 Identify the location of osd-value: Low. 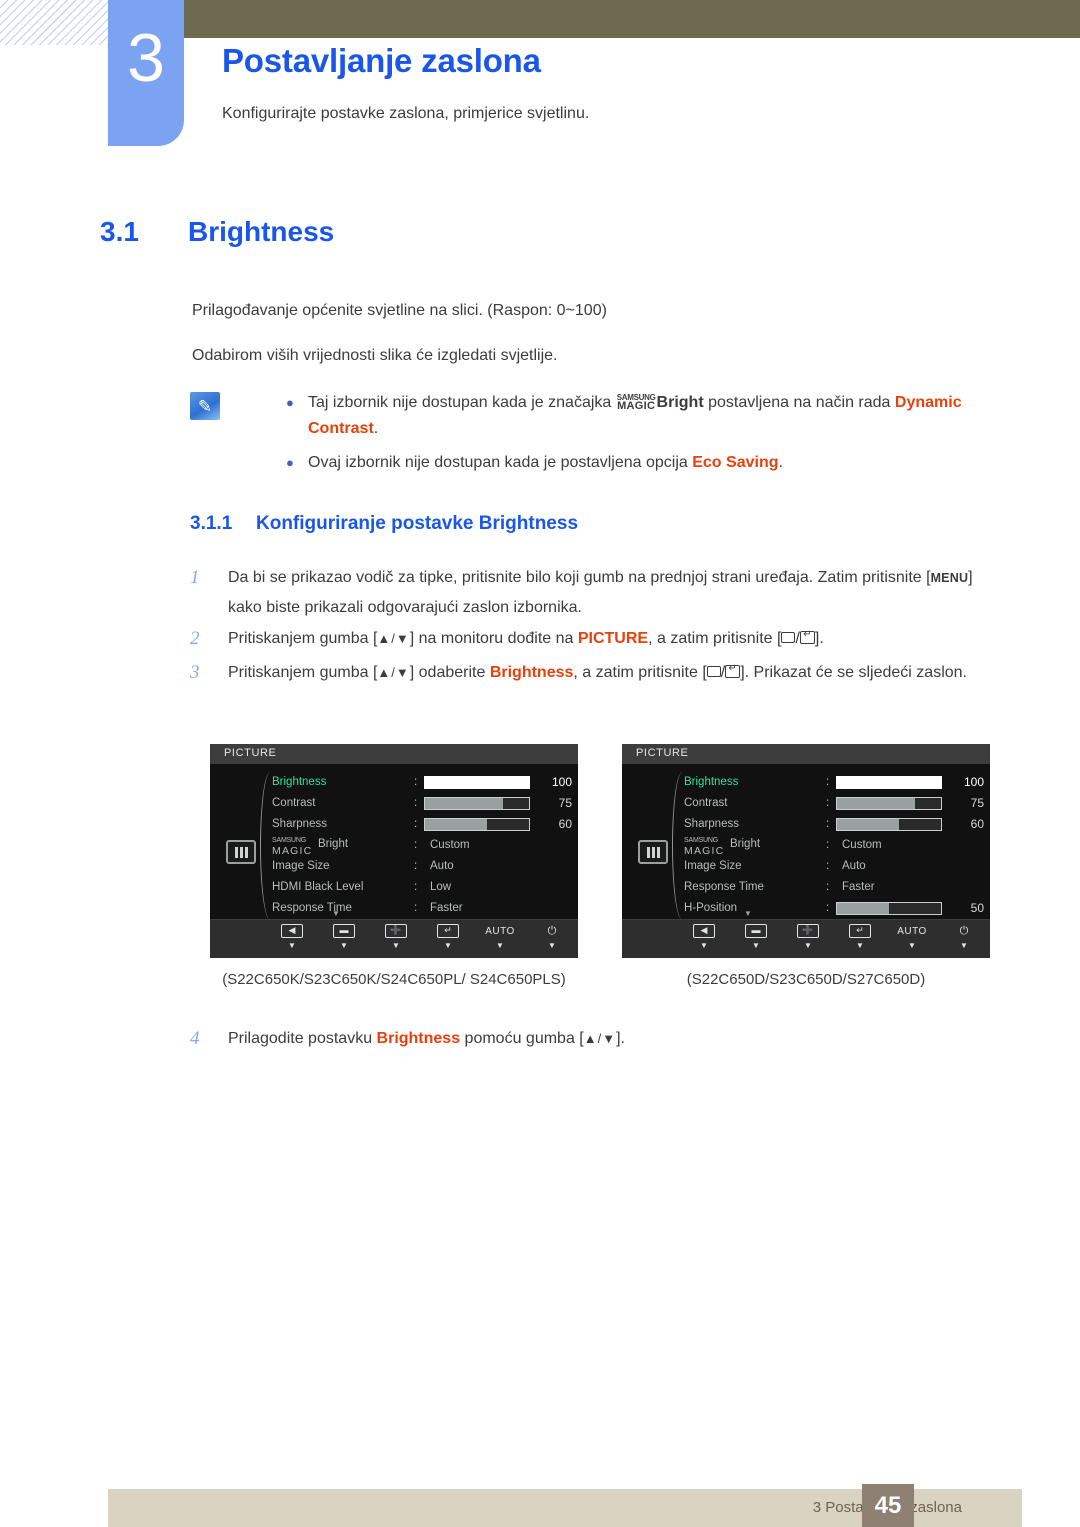
(441, 887).